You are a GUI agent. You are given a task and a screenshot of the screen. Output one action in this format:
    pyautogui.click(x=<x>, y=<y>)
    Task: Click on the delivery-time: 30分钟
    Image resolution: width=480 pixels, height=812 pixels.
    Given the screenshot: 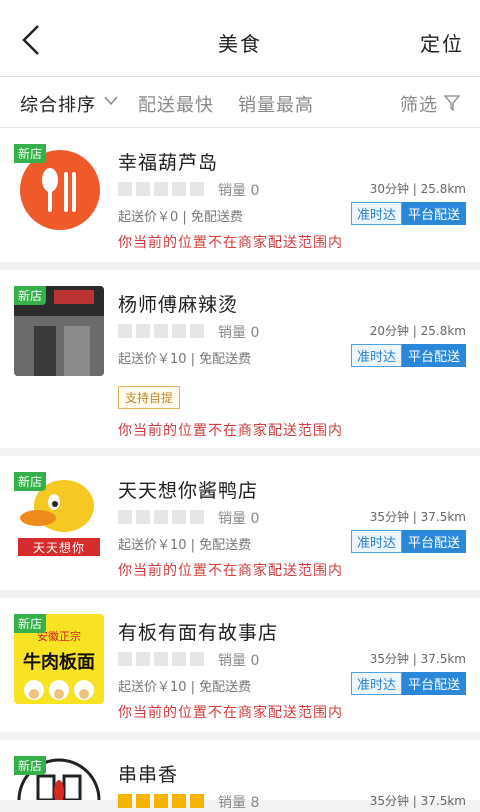 What is the action you would take?
    pyautogui.click(x=389, y=189)
    